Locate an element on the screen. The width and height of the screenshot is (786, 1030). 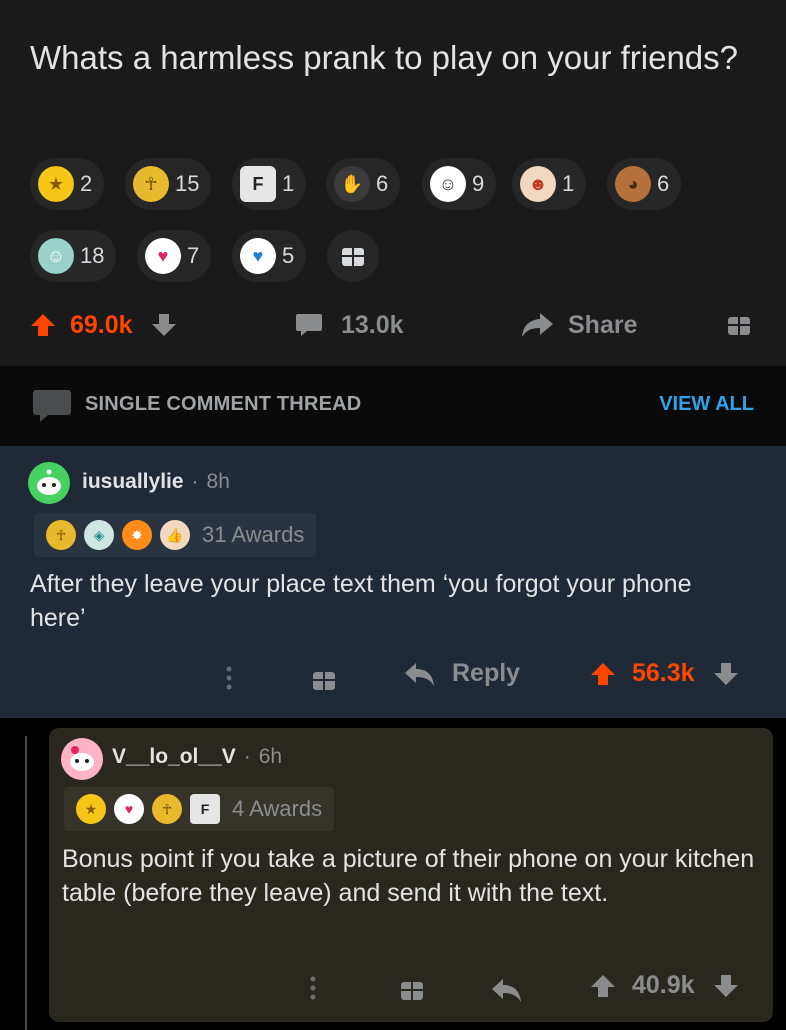
award-chip: ★ 2 is located at coordinates (67, 184).